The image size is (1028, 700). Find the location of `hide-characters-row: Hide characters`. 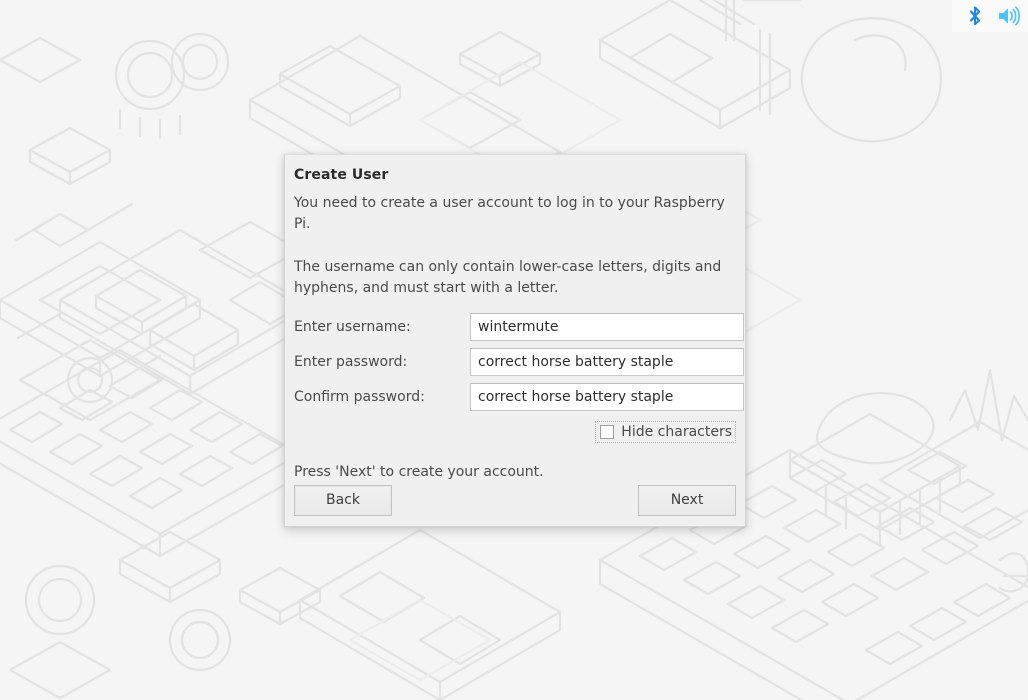

hide-characters-row: Hide characters is located at coordinates (515, 432).